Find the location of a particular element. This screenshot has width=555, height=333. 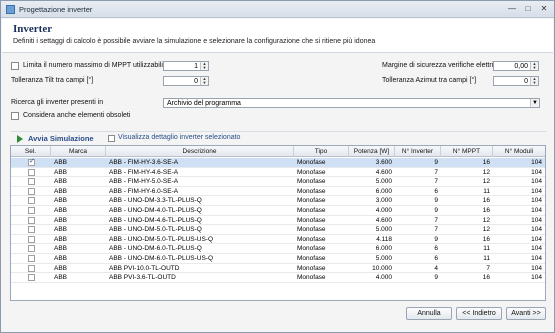

obsolete-checkbox is located at coordinates (15, 116).